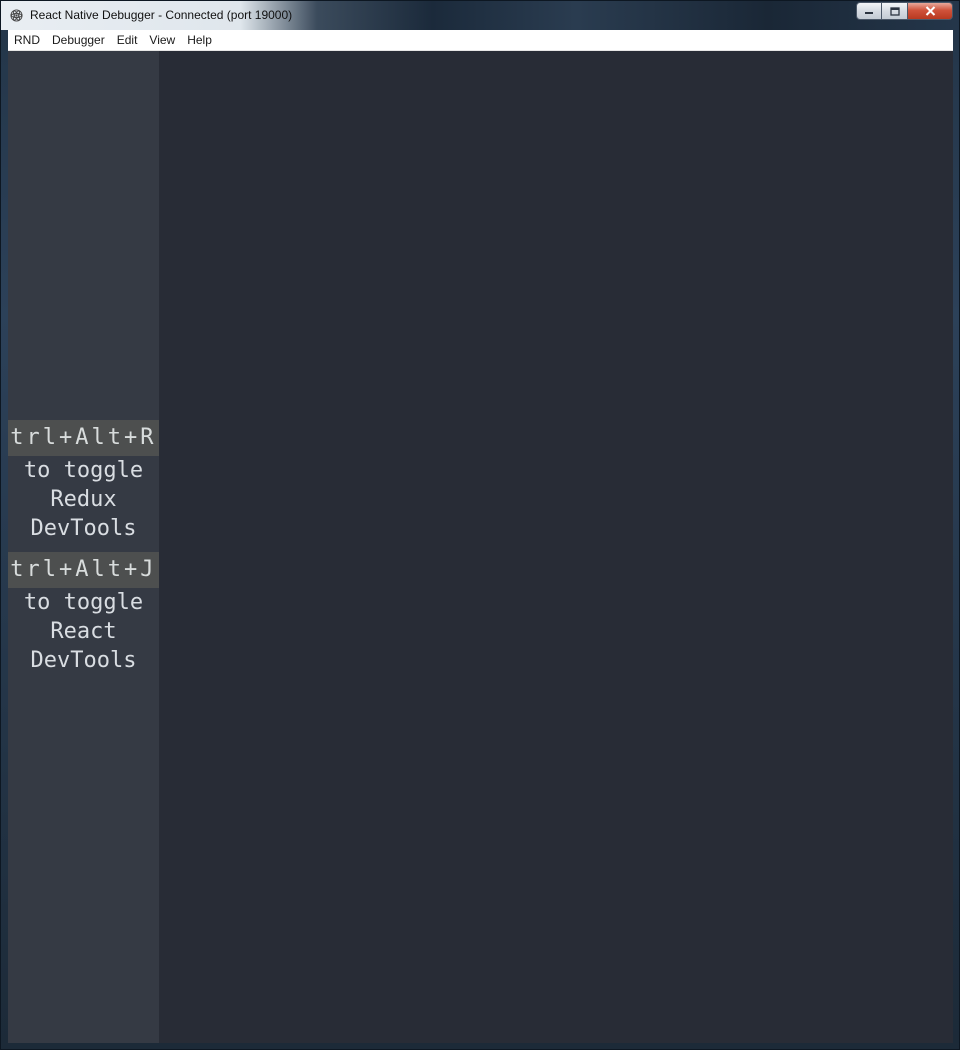 The image size is (960, 1050). I want to click on redux-hint-line1: to toggle, so click(83, 470).